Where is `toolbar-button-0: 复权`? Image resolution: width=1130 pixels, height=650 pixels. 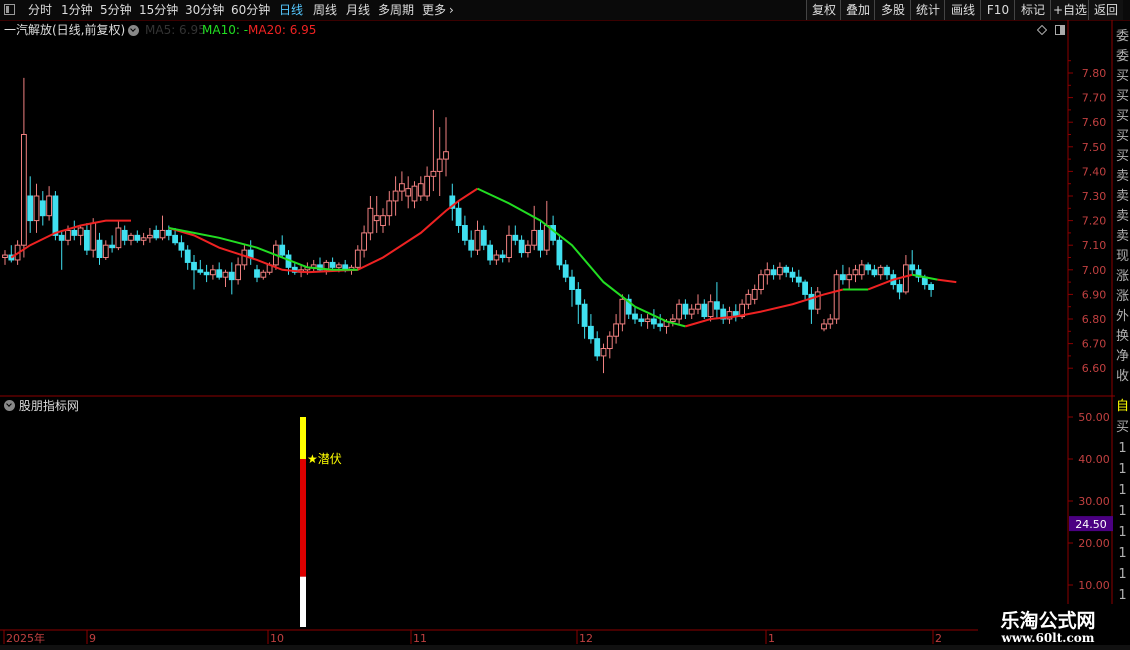
toolbar-button-0: 复权 is located at coordinates (823, 10).